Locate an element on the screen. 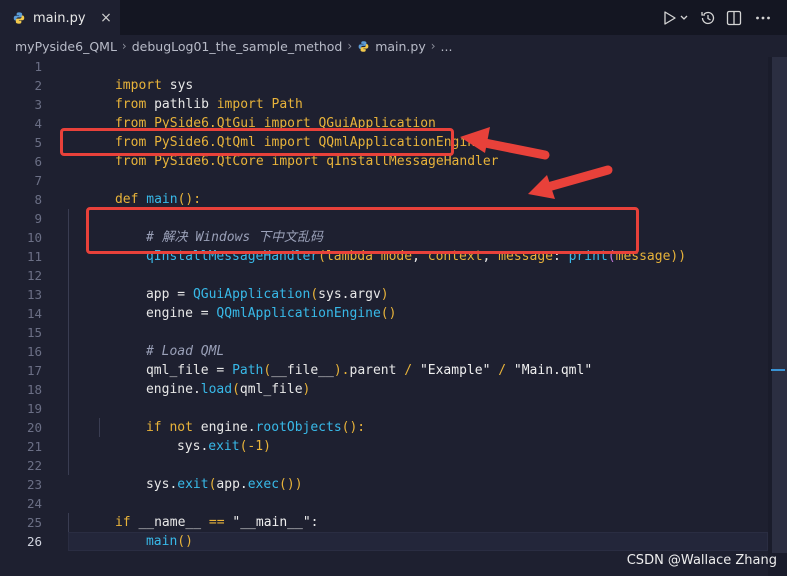 The width and height of the screenshot is (787, 576). history-icon is located at coordinates (708, 18).